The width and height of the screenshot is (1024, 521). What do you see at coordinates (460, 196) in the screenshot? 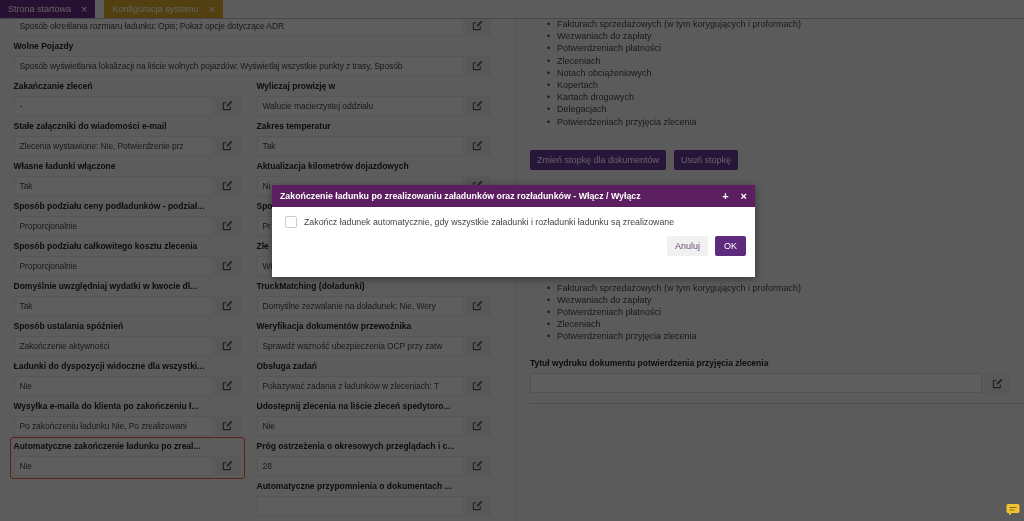
I see `dialog-title: Zakończenie ładunku po zrealizowaniu załadunków oraz rozładunków - Włącz / Wyłącz` at bounding box center [460, 196].